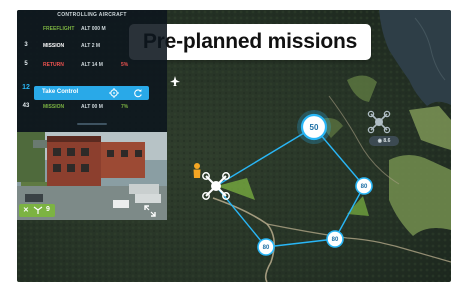 The height and width of the screenshot is (295, 460). What do you see at coordinates (26, 64) in the screenshot?
I see `aircraft-number: 5` at bounding box center [26, 64].